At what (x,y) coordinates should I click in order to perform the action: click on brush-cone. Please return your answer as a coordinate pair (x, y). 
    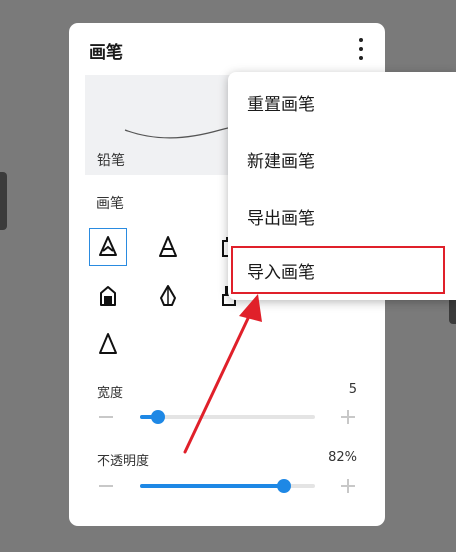
    Looking at the image, I should click on (168, 247).